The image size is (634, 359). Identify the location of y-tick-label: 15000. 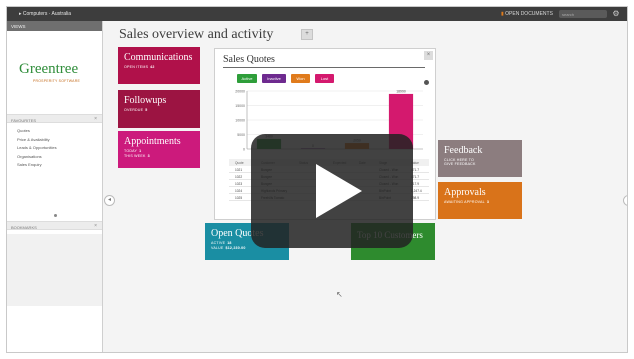
(240, 106).